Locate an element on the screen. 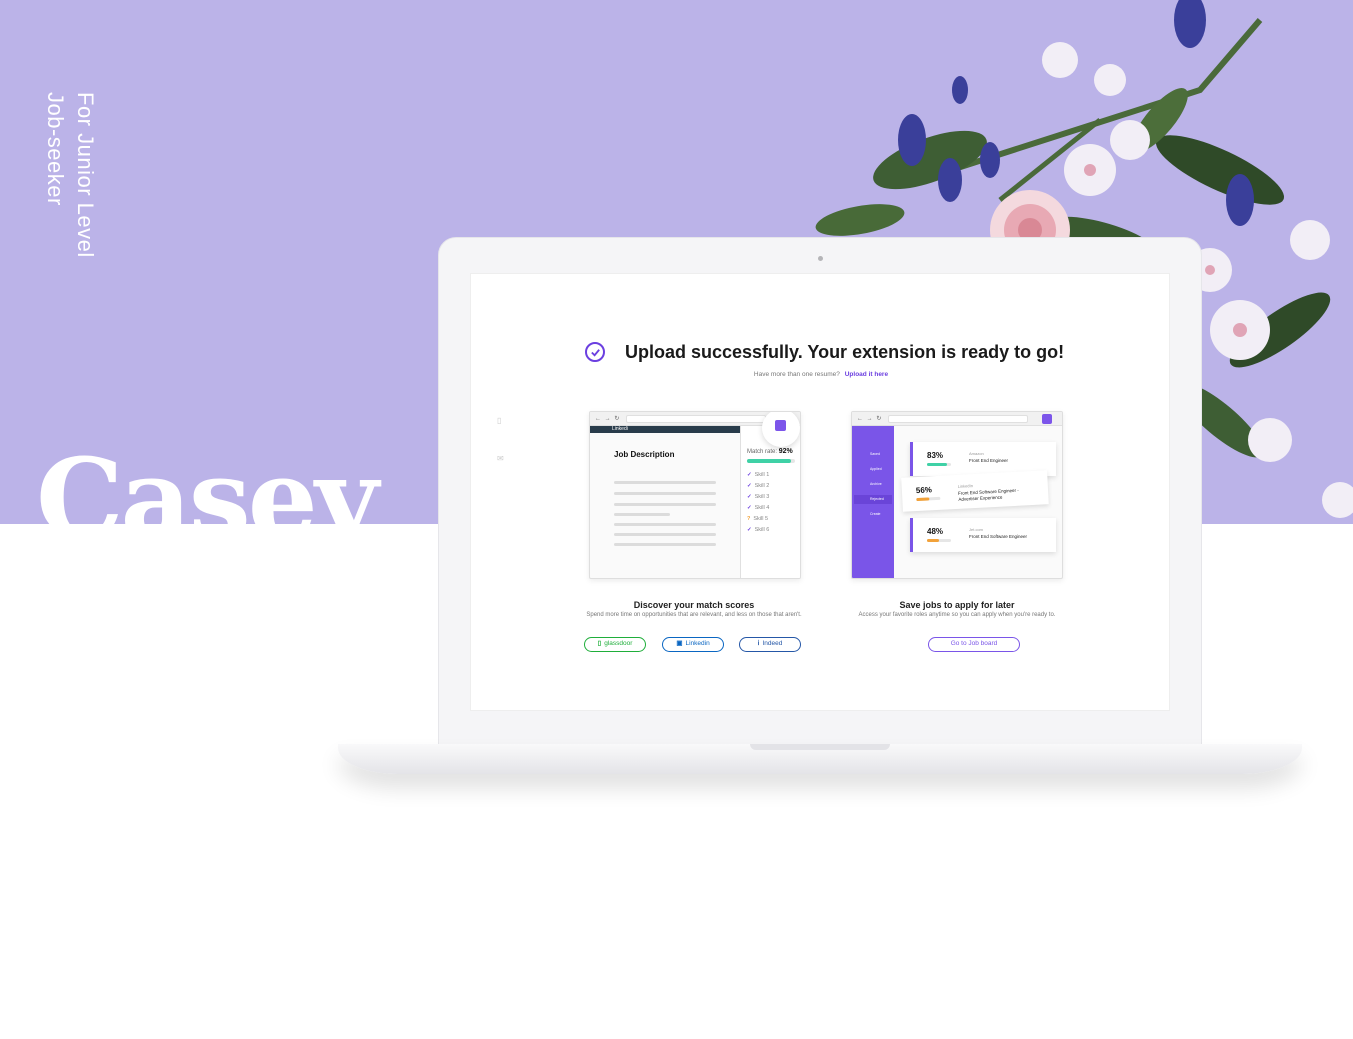 The width and height of the screenshot is (1353, 1039). tagline-line-1: For Junior Level is located at coordinates (85, 175).